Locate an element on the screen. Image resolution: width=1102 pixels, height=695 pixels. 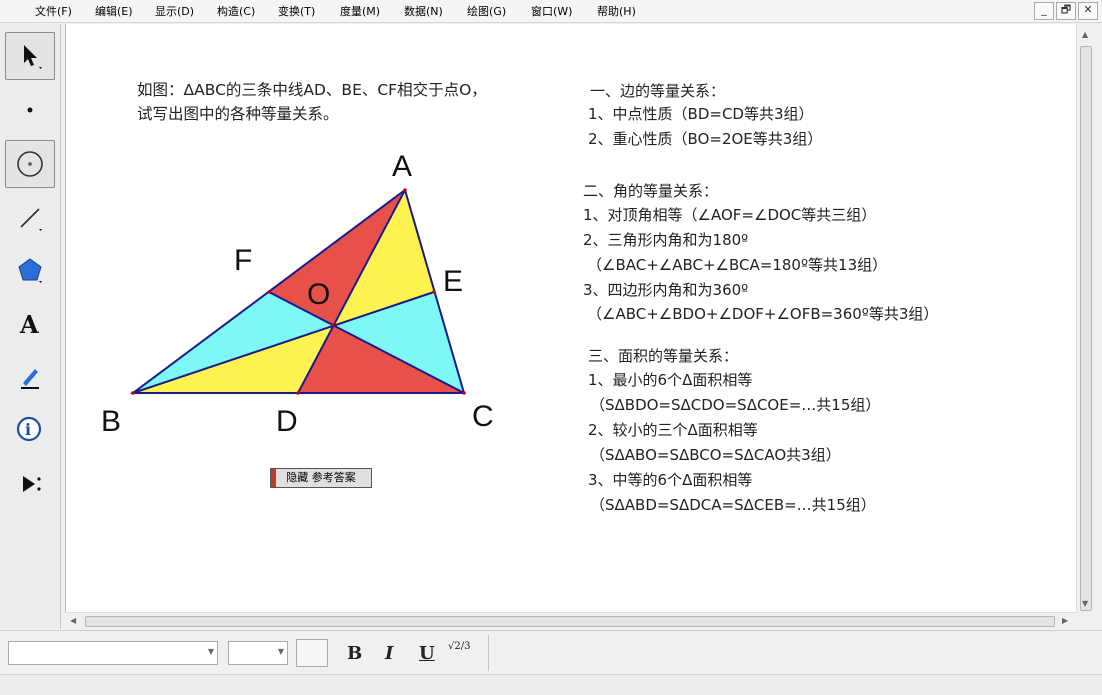
scroll-down-arrow-icon: ▼ is located at coordinates (1085, 603).